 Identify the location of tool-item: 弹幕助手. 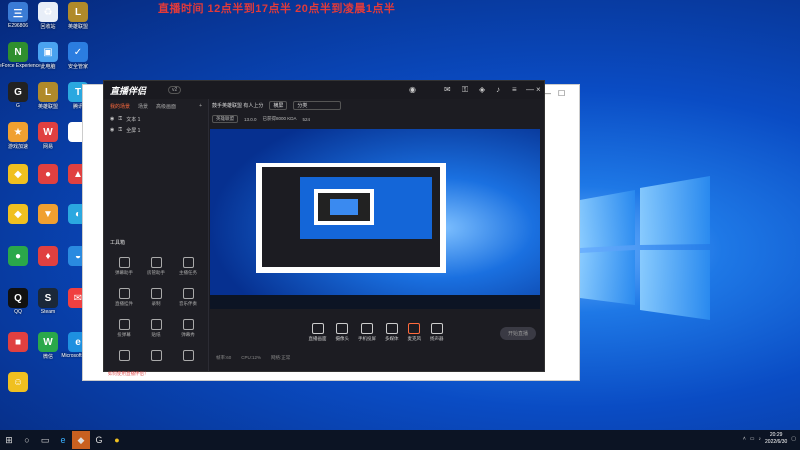
(124, 266).